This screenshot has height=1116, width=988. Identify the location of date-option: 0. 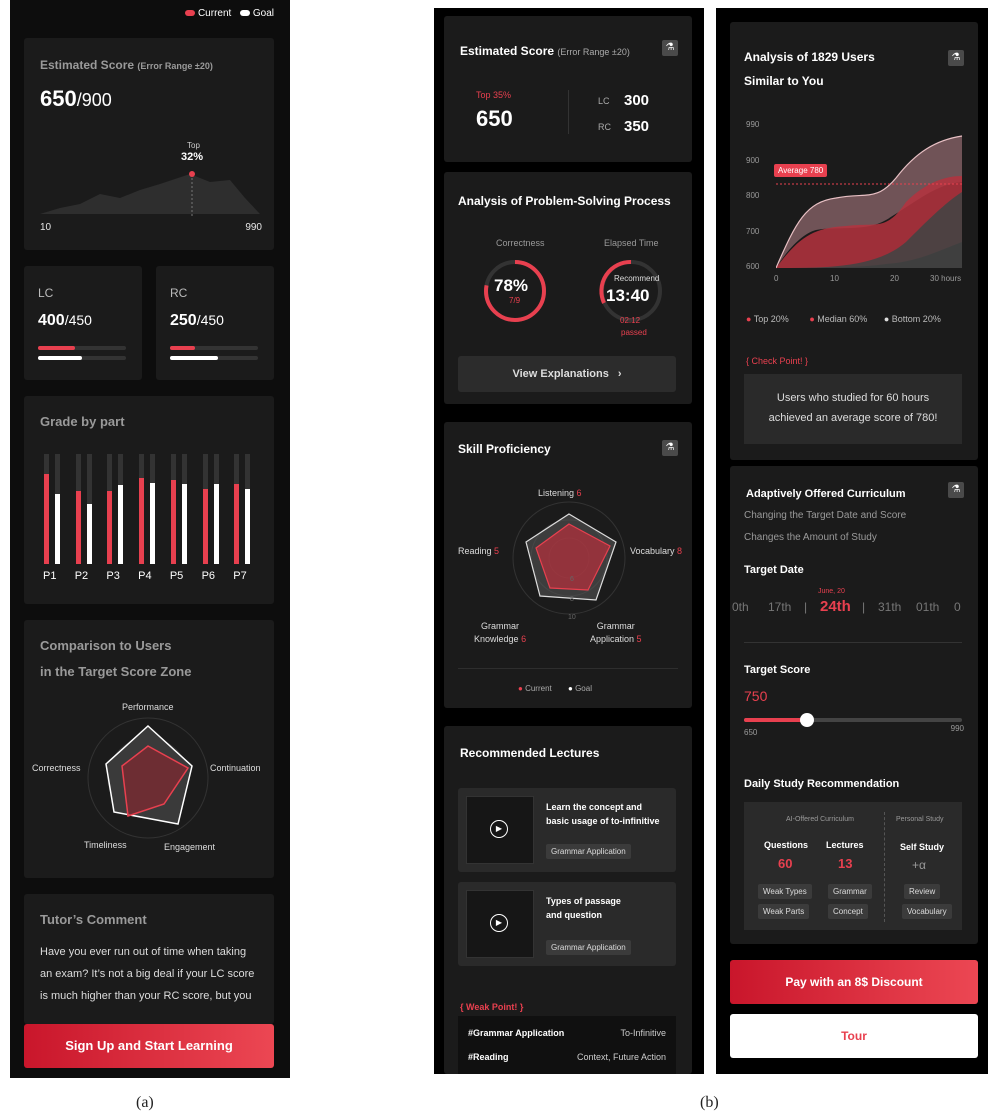
(957, 607).